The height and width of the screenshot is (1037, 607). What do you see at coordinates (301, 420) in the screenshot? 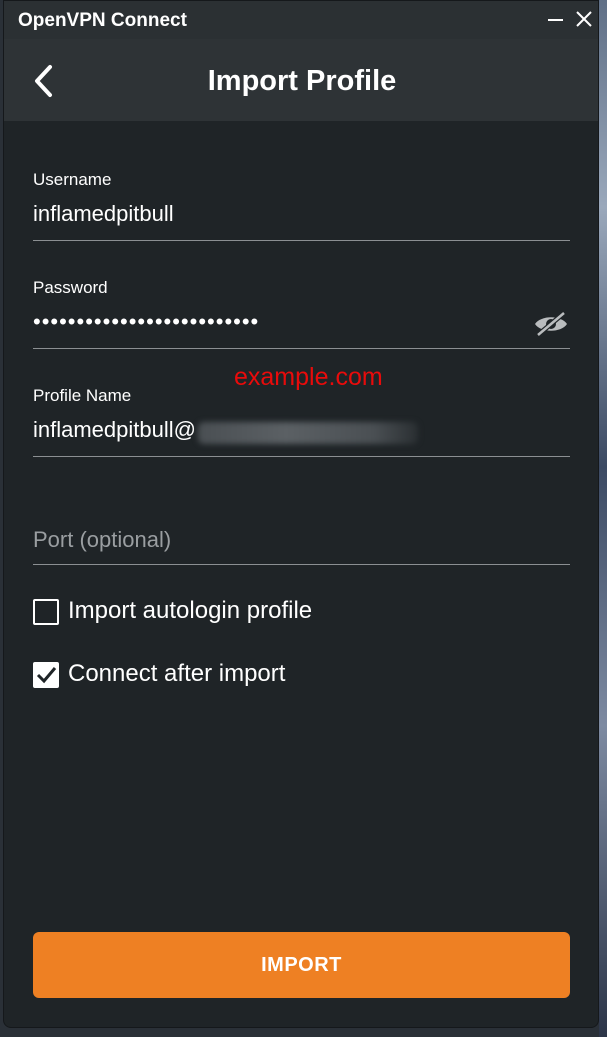
I see `profile-name-field: Profile Name inflamedpitbull@` at bounding box center [301, 420].